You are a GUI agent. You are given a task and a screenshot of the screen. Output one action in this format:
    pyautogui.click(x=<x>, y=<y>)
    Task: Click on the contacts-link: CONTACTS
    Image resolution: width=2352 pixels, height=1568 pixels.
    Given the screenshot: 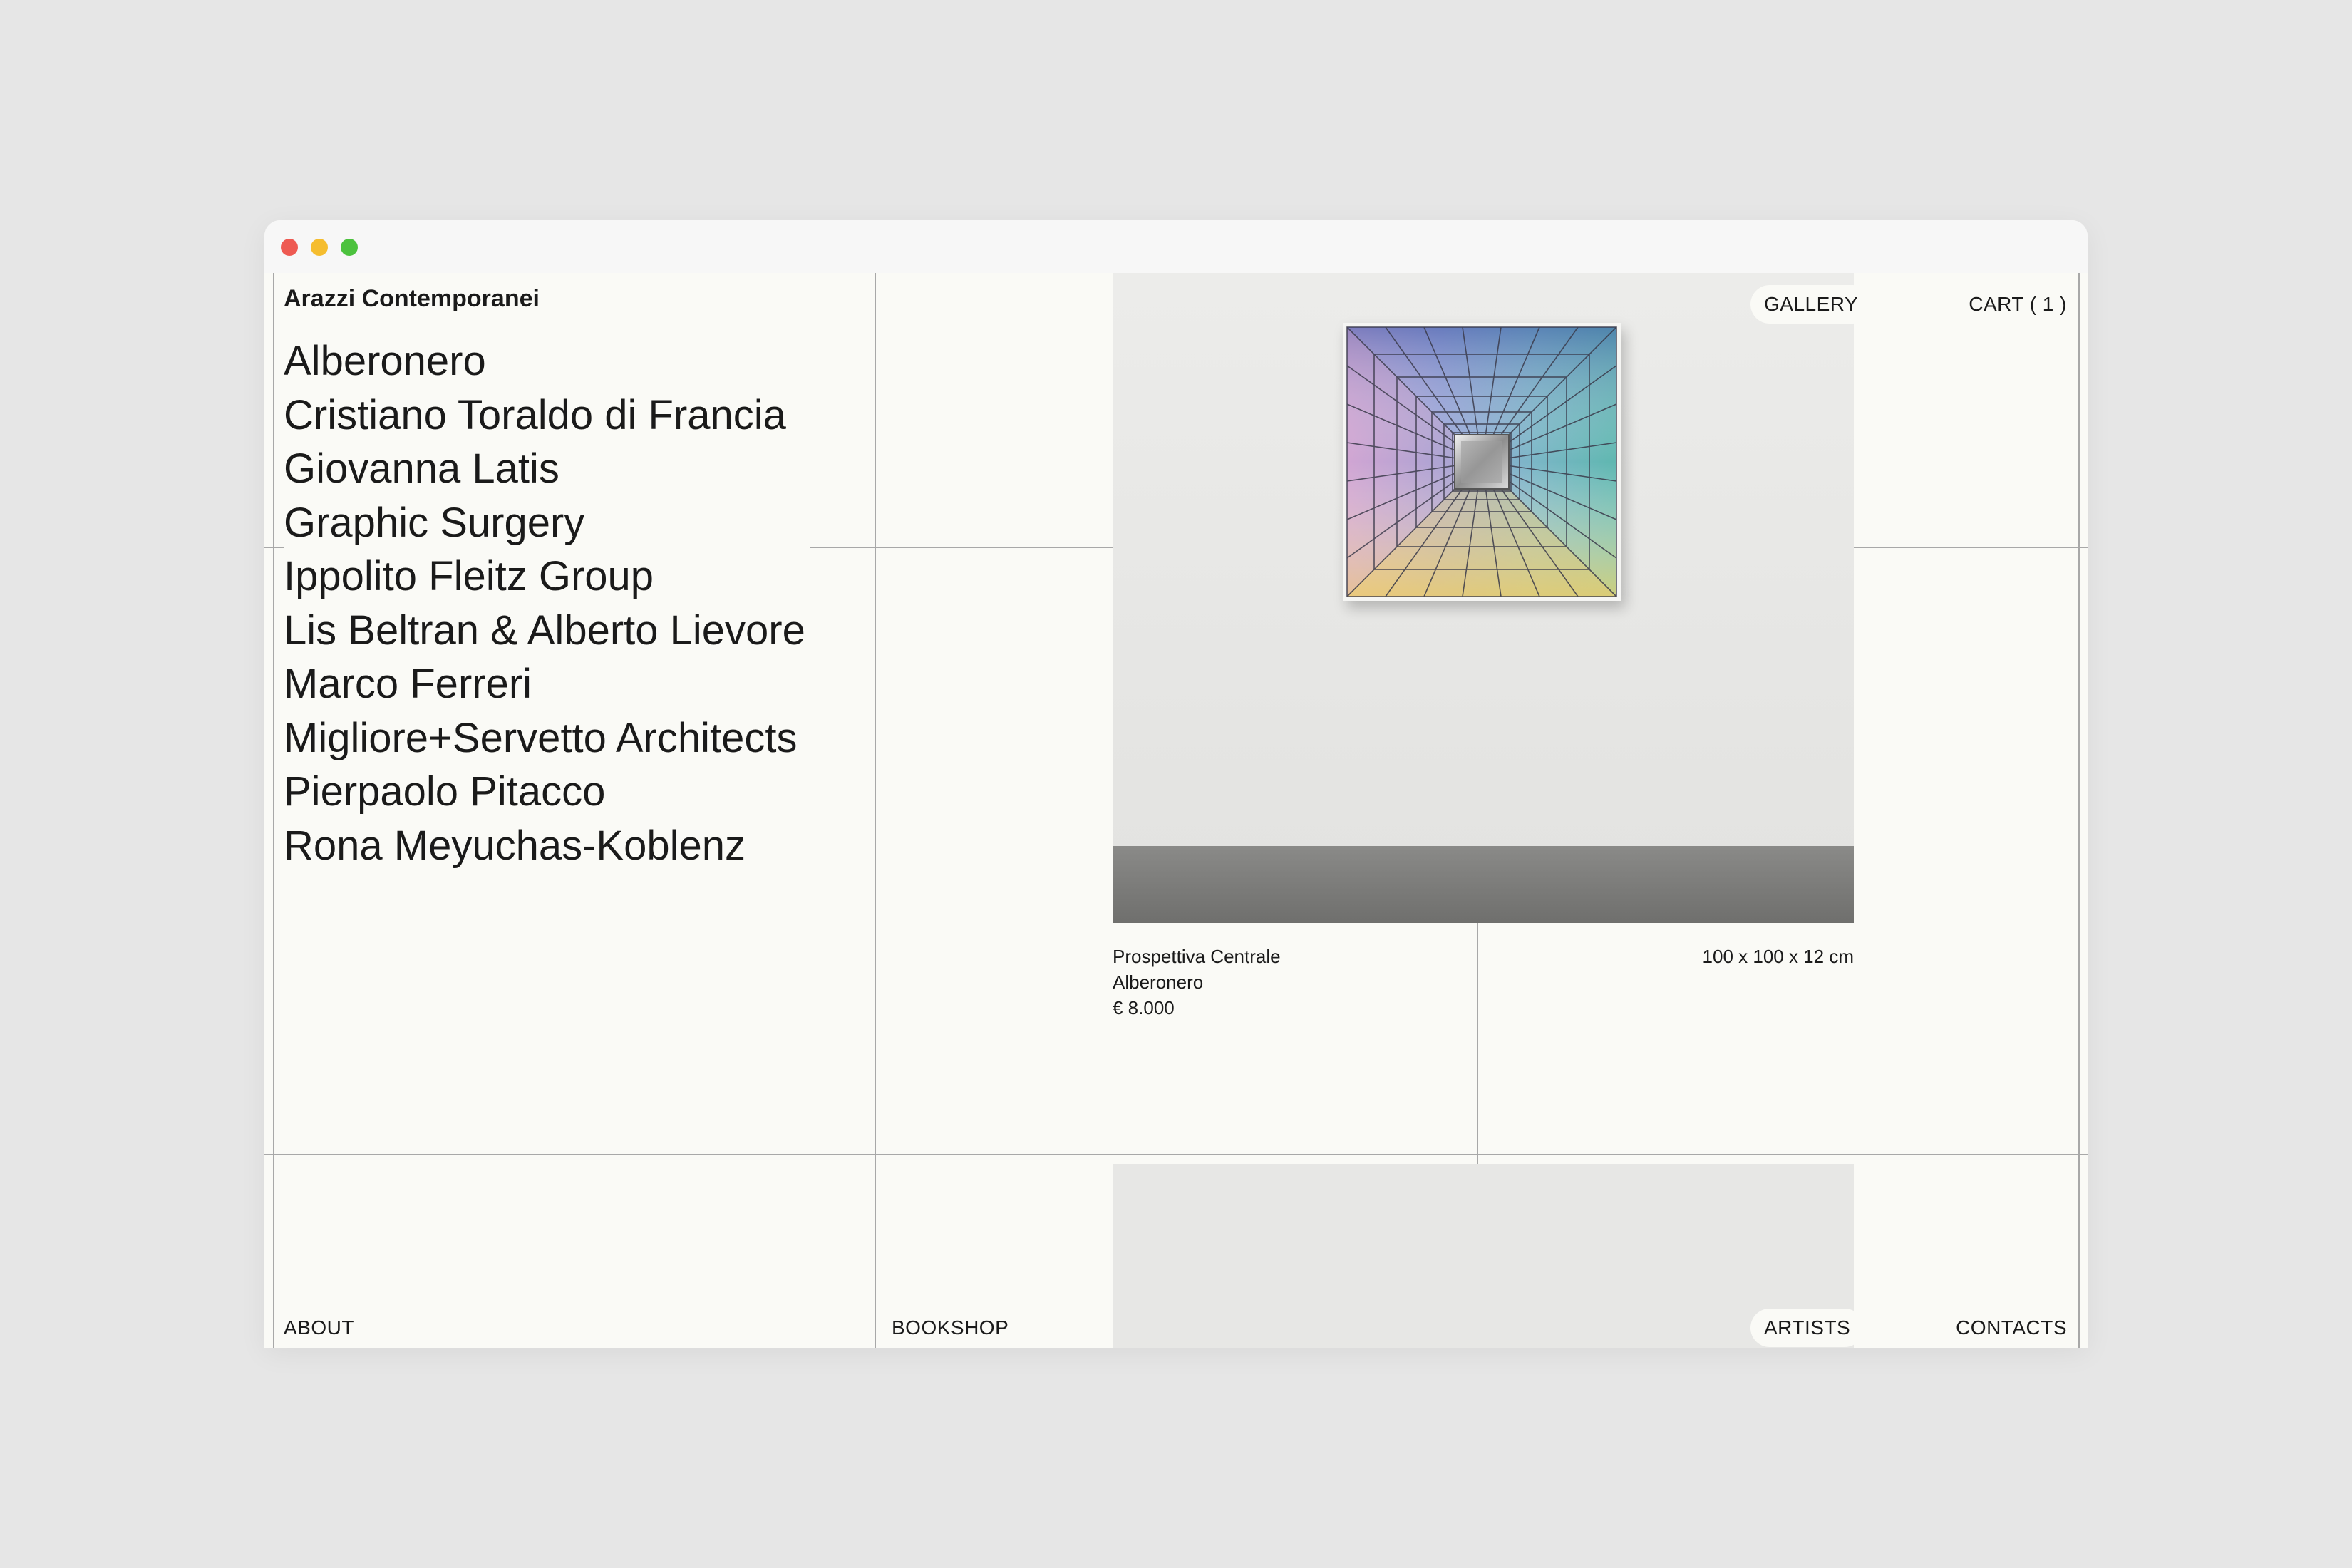 What is the action you would take?
    pyautogui.click(x=2012, y=1328)
    